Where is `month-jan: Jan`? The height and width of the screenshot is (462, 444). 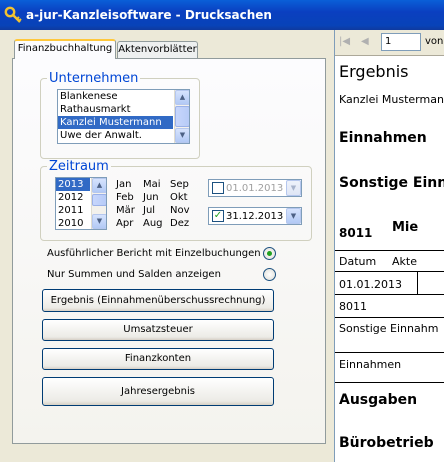
month-jan: Jan is located at coordinates (123, 184).